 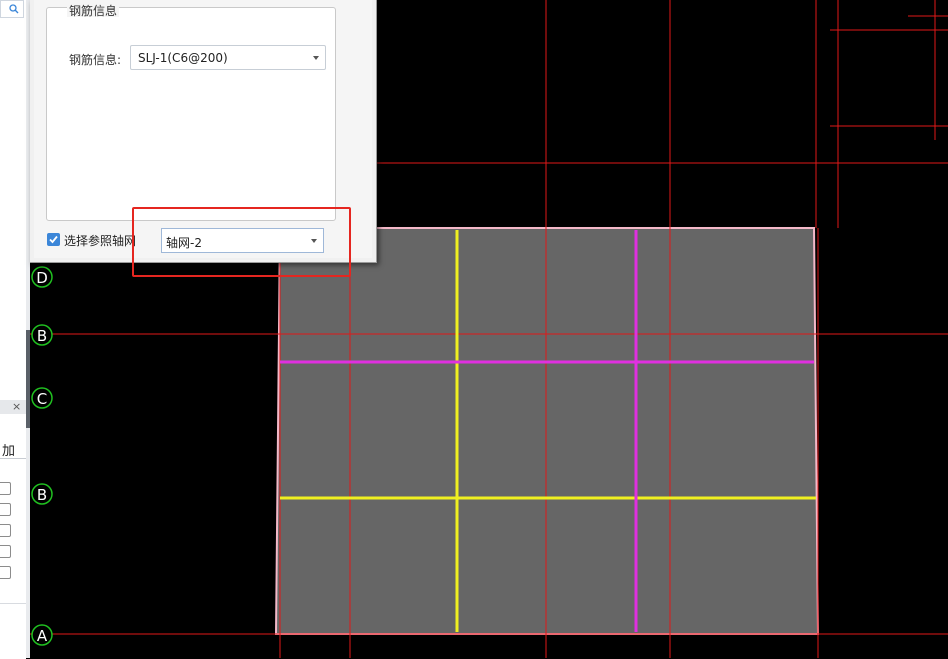 I want to click on ref-grid-checkbox, so click(x=53, y=239).